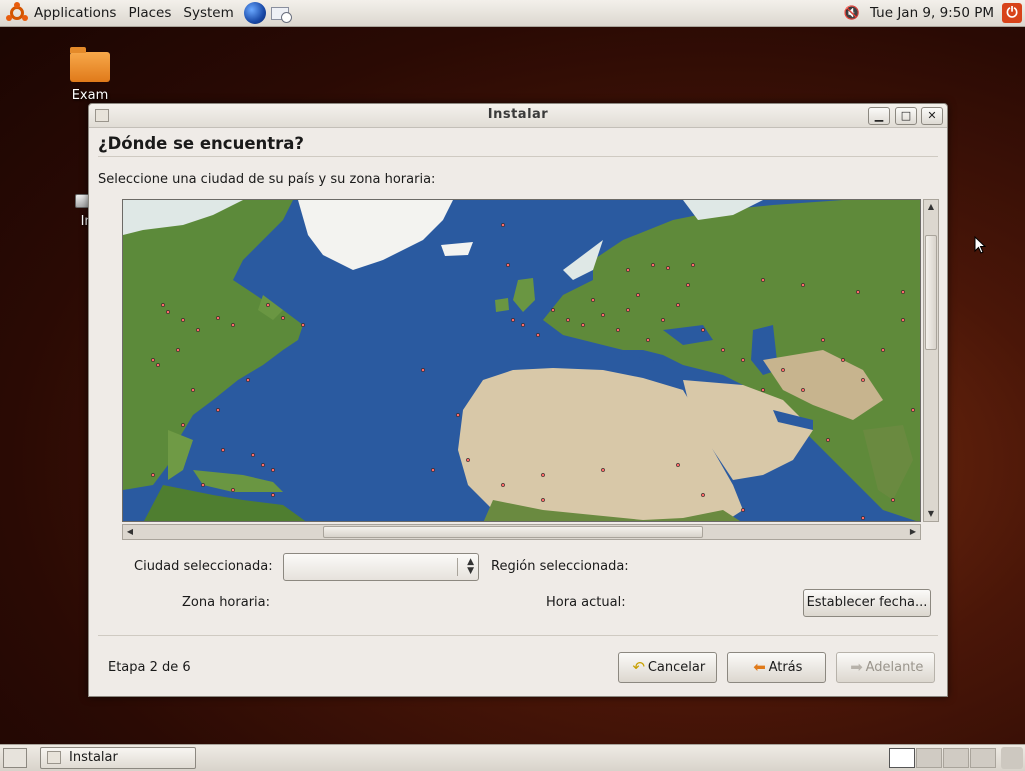 This screenshot has height=771, width=1025. Describe the element at coordinates (54, 757) in the screenshot. I see `installer-icon` at that location.